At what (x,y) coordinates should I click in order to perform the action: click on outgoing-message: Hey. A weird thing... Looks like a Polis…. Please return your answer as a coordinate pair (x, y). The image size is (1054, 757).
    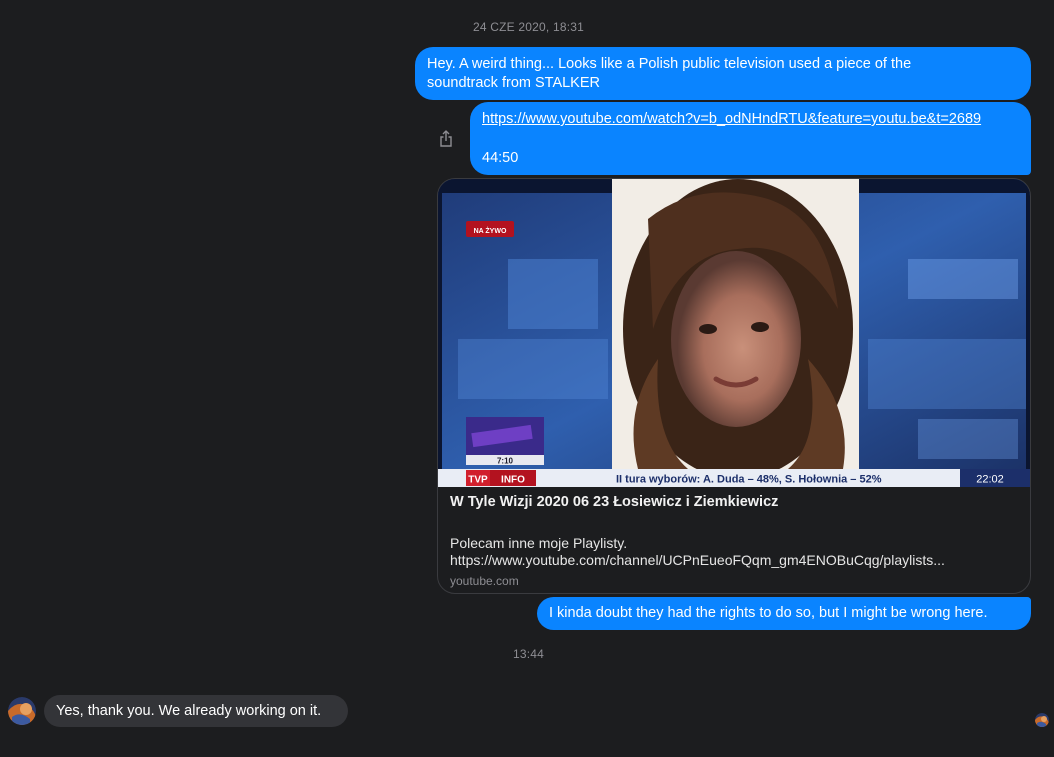
    Looking at the image, I should click on (723, 73).